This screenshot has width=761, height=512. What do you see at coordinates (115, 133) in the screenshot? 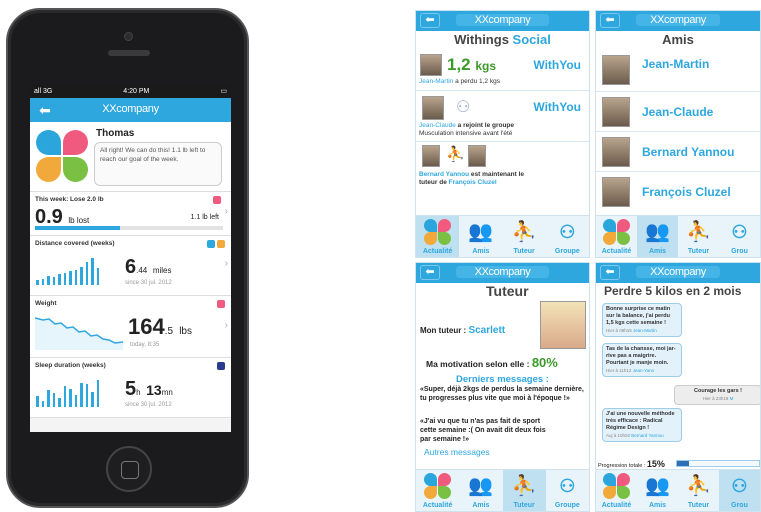
I see `profile-name: Thomas` at bounding box center [115, 133].